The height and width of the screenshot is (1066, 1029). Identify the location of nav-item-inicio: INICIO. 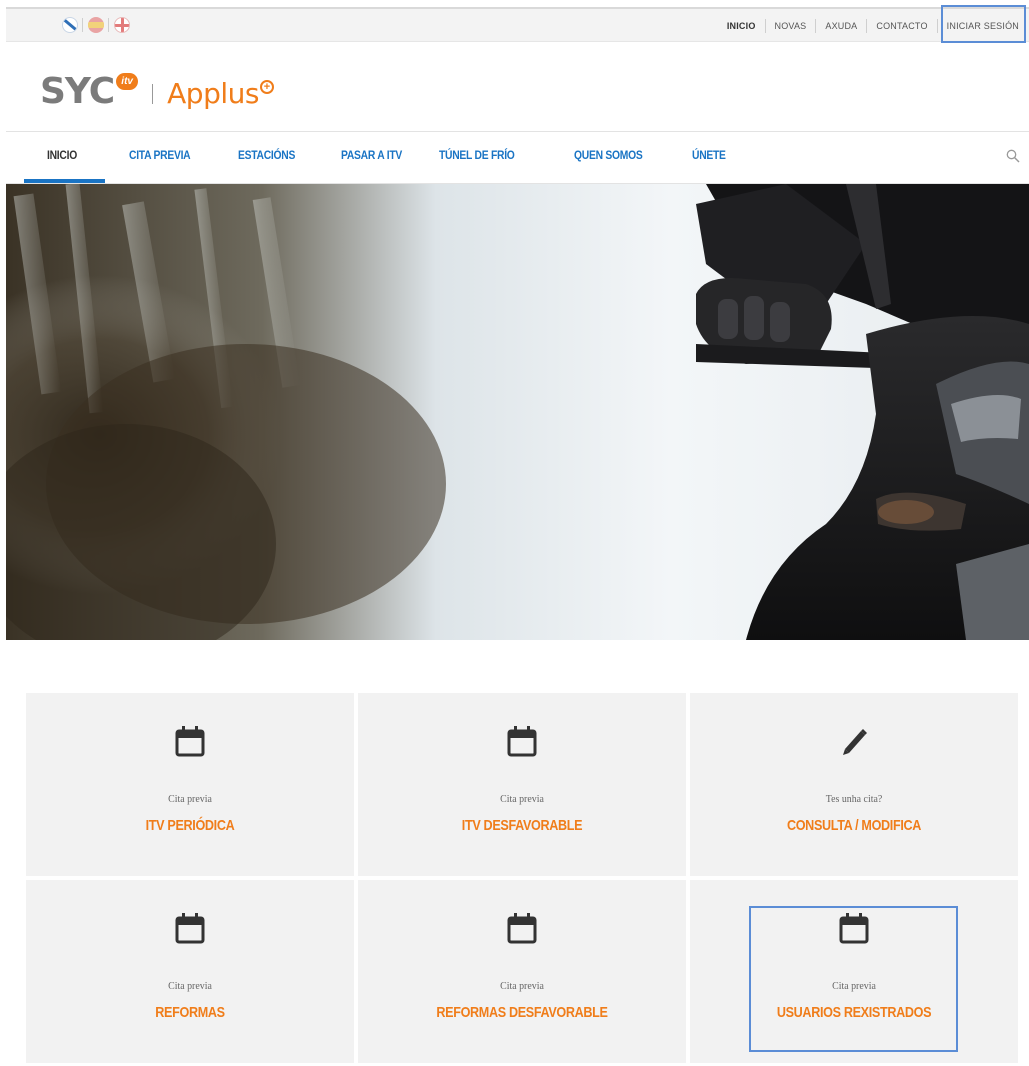
(62, 155).